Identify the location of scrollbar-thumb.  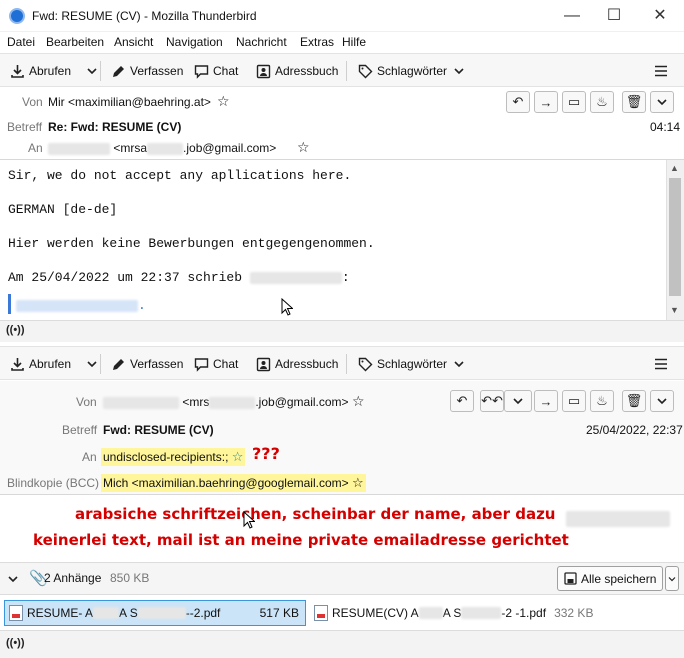
(675, 237).